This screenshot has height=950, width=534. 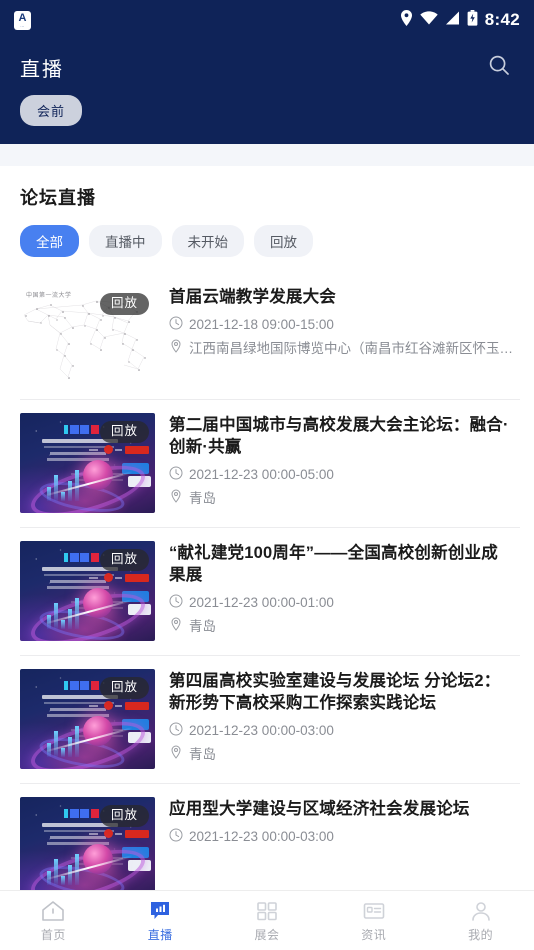 I want to click on nav-item-home: 首页, so click(x=53, y=921).